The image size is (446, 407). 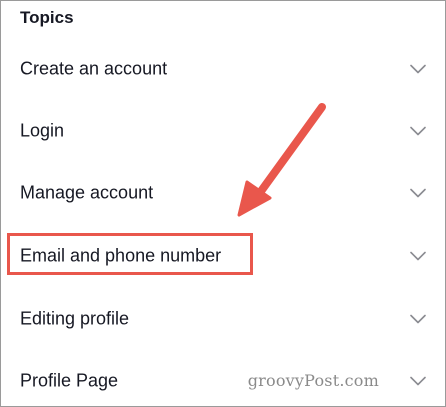 I want to click on topic-label: Editing profile, so click(x=75, y=318).